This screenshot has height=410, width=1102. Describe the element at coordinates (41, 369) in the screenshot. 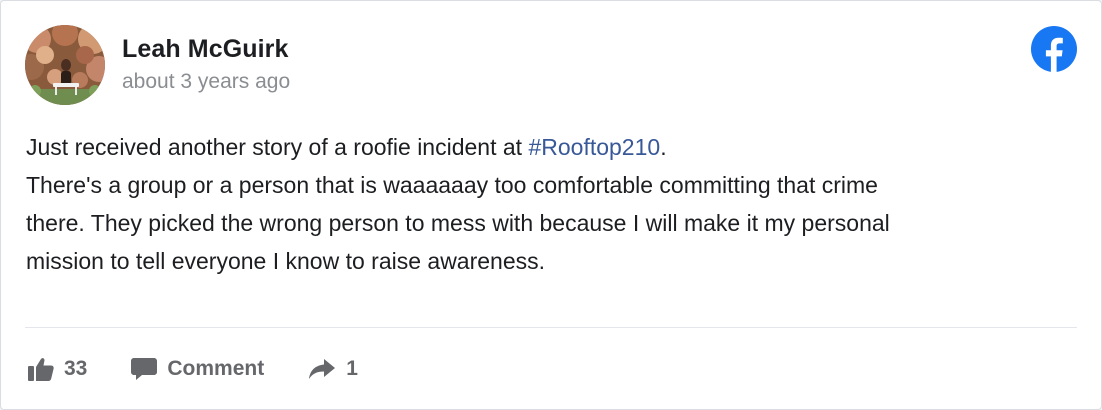

I see `thumbs-up-icon` at that location.